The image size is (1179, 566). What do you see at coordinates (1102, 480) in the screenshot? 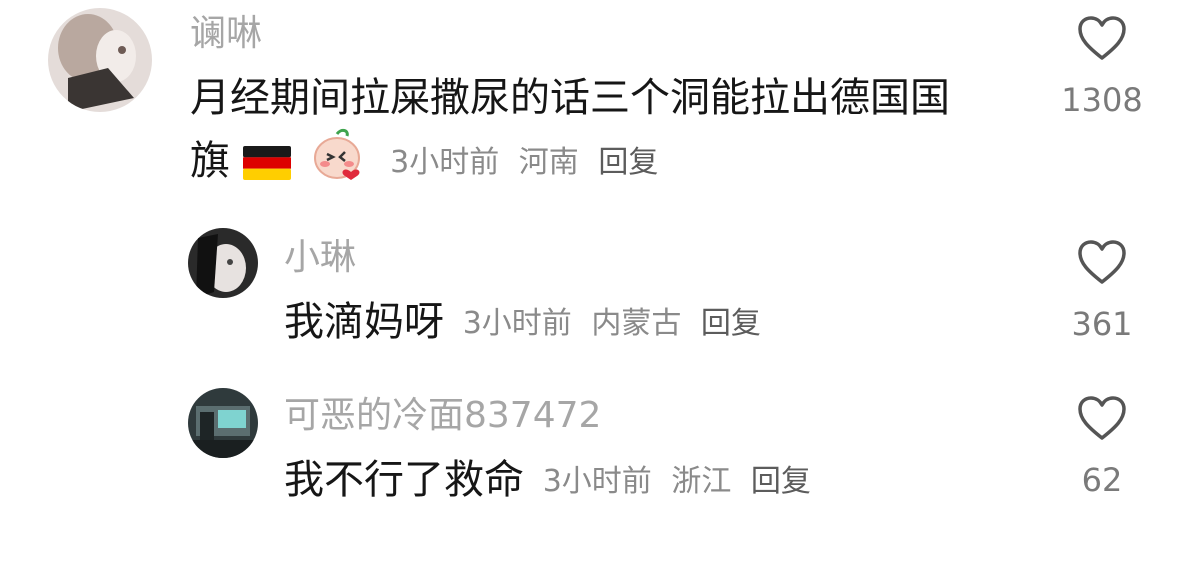
I see `like-count: 62` at bounding box center [1102, 480].